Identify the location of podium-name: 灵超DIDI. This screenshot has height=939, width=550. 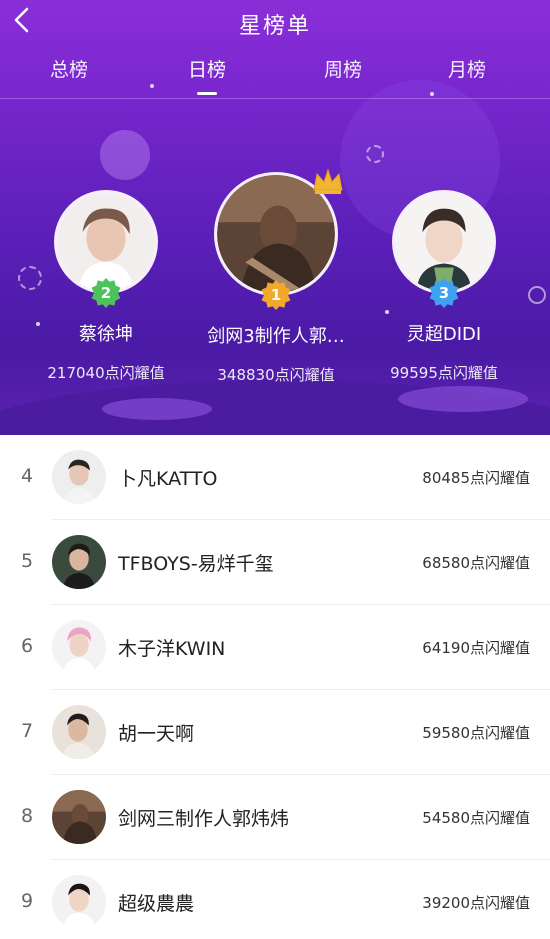
(444, 334).